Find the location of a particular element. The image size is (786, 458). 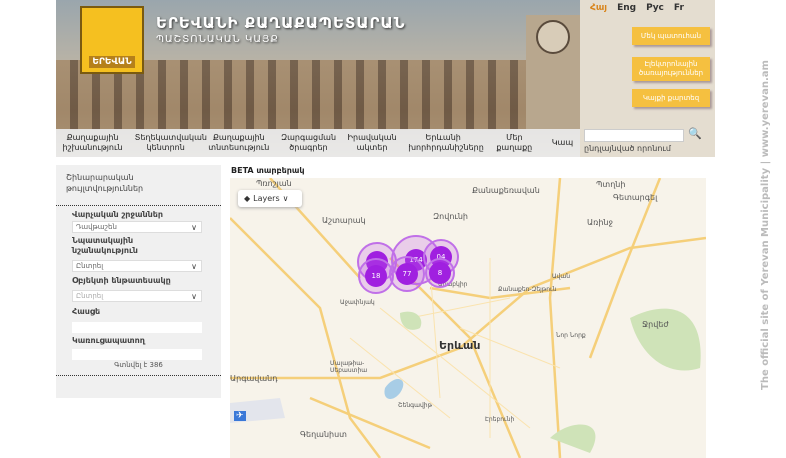

map-label: Քանաքեռ-Զեյթուն is located at coordinates (527, 289).